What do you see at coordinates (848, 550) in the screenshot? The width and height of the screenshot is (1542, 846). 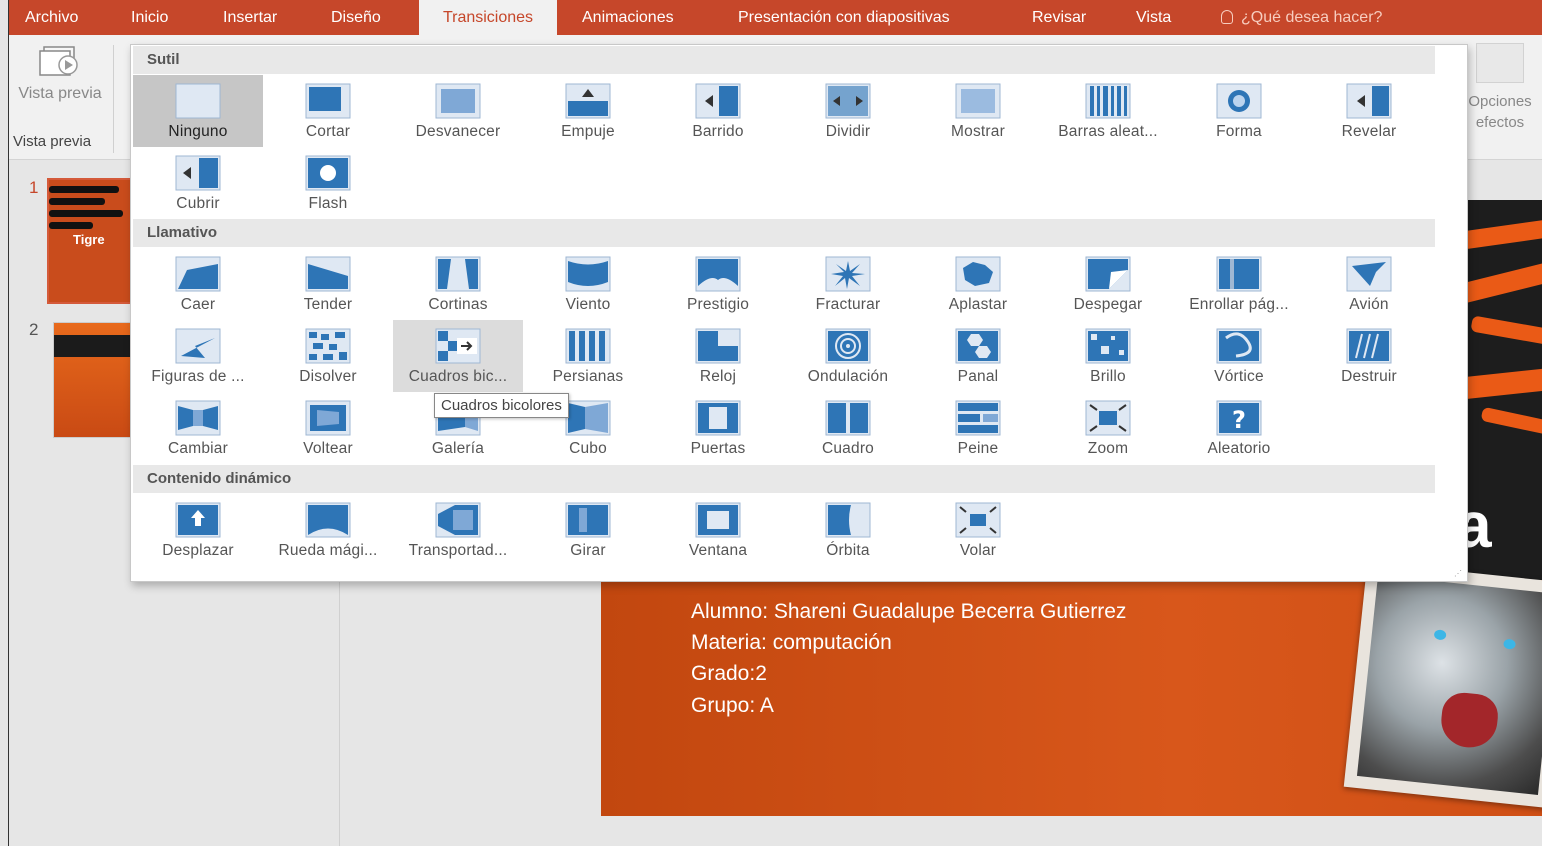 I see `transition-label: Órbita` at bounding box center [848, 550].